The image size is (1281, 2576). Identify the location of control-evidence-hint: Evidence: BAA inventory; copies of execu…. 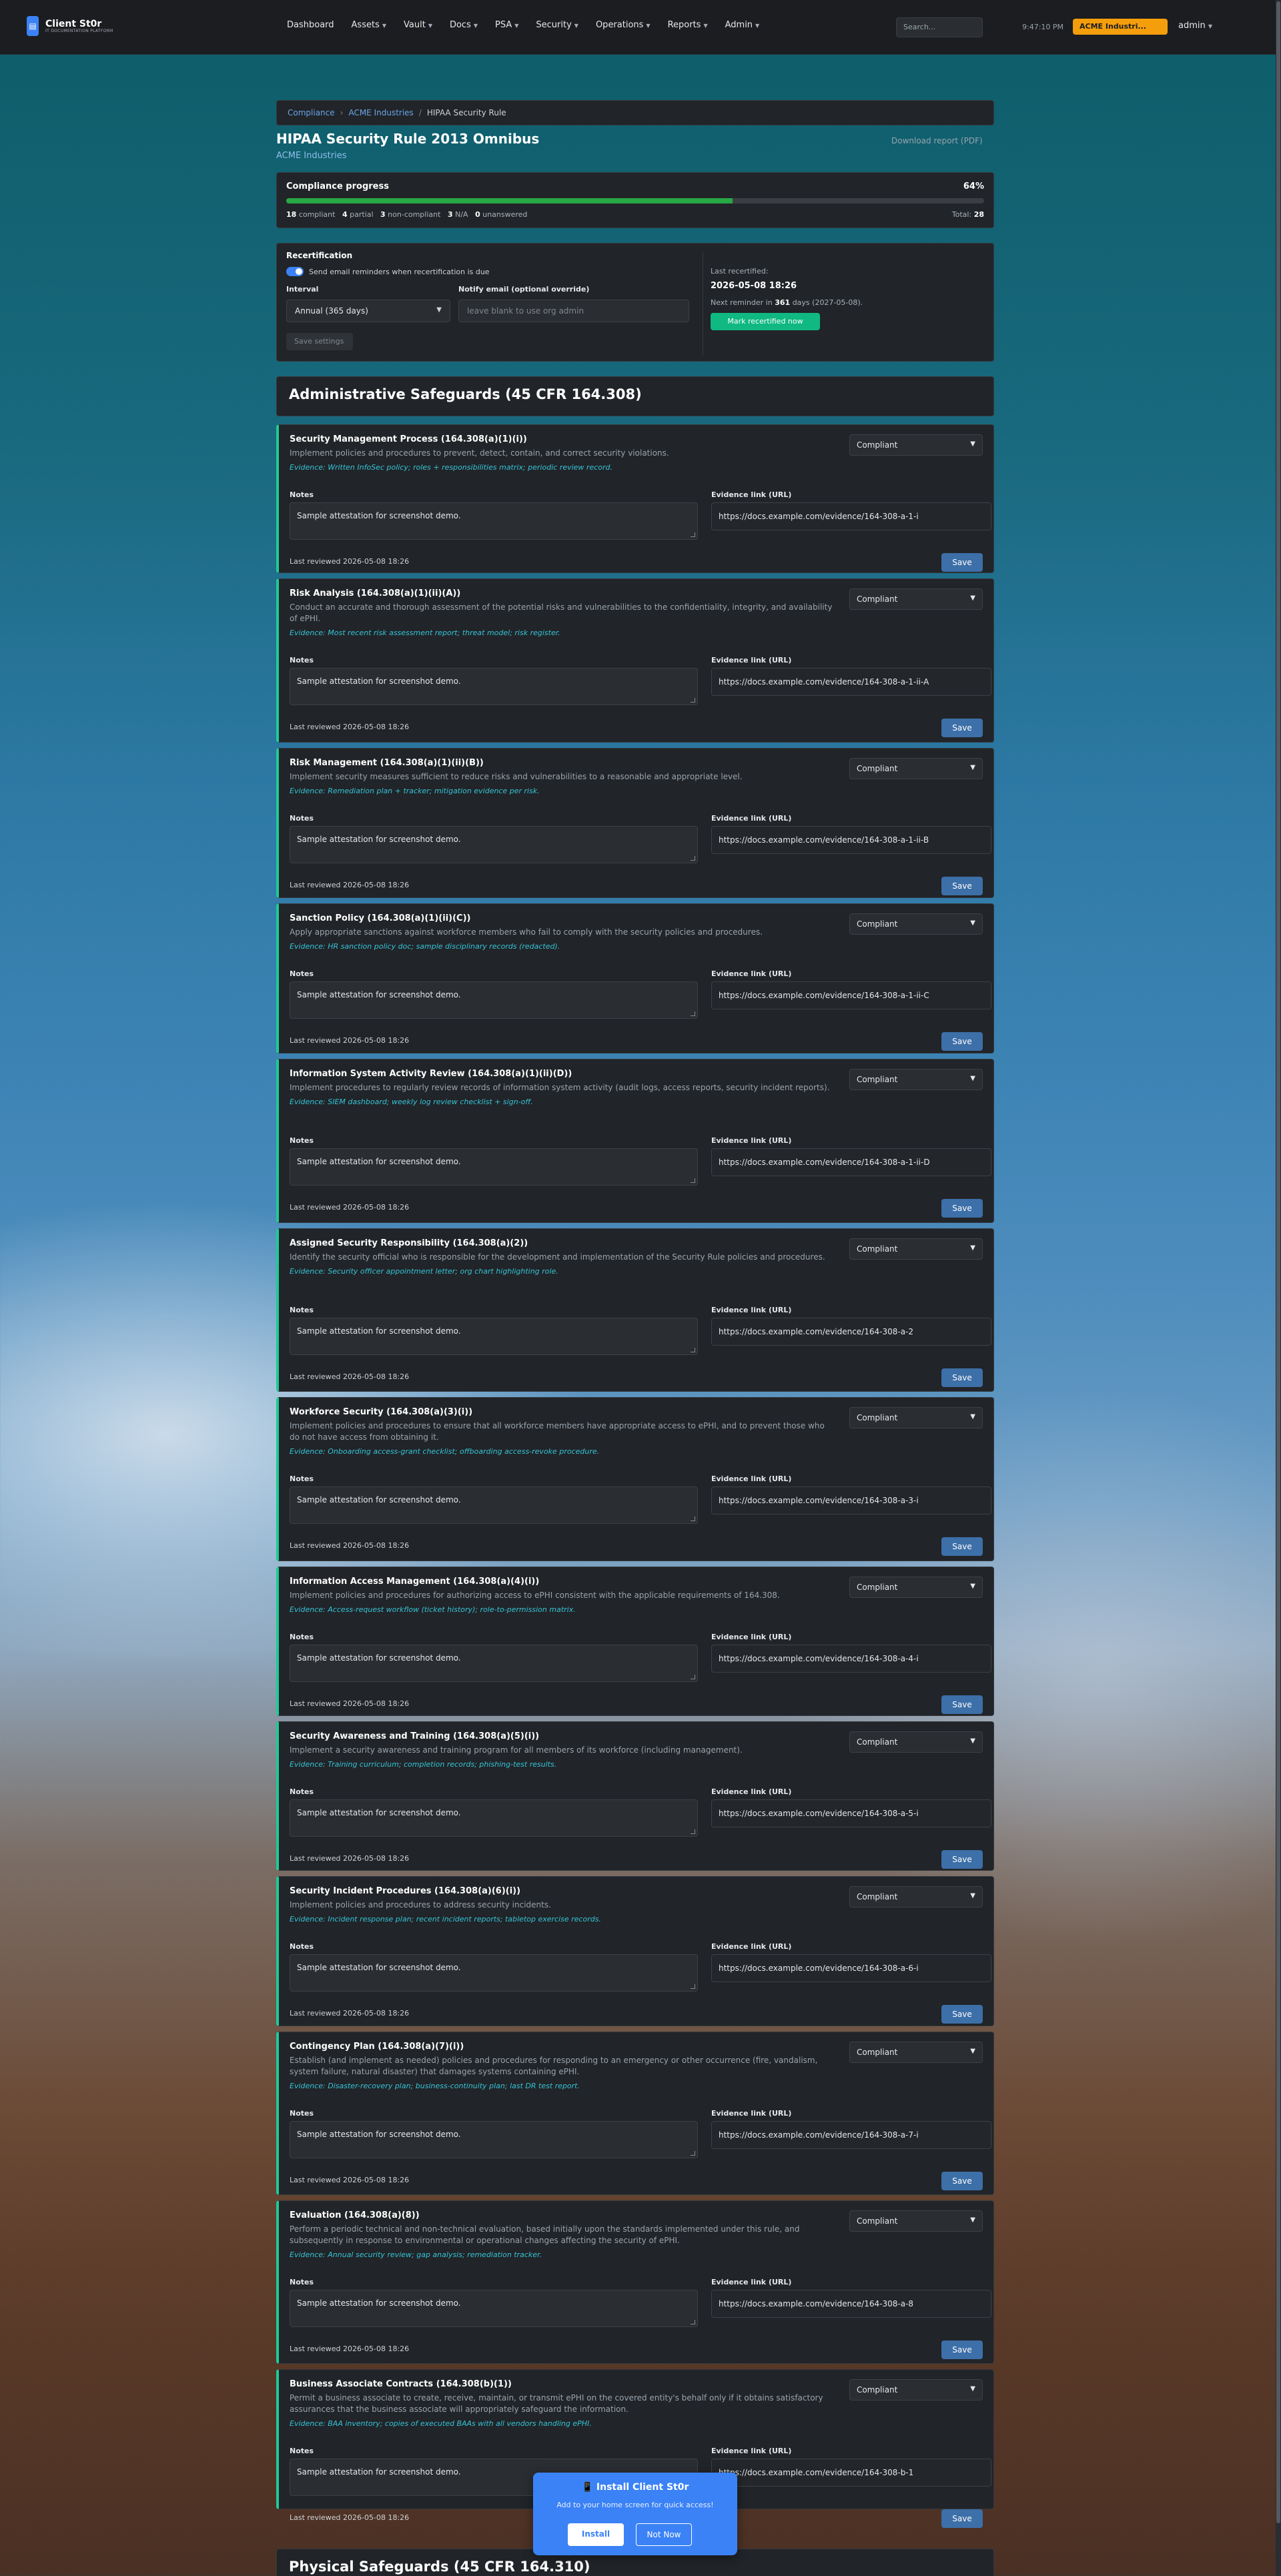
(441, 2423).